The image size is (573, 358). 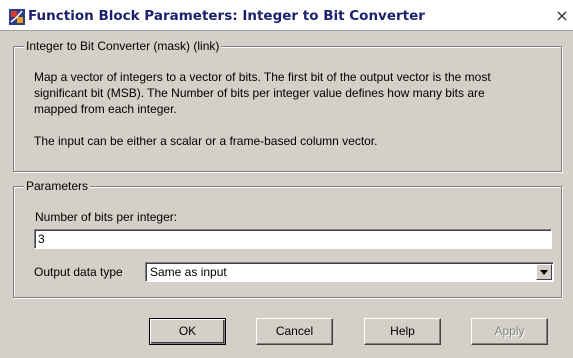 What do you see at coordinates (509, 331) in the screenshot?
I see `apply-button: Apply` at bounding box center [509, 331].